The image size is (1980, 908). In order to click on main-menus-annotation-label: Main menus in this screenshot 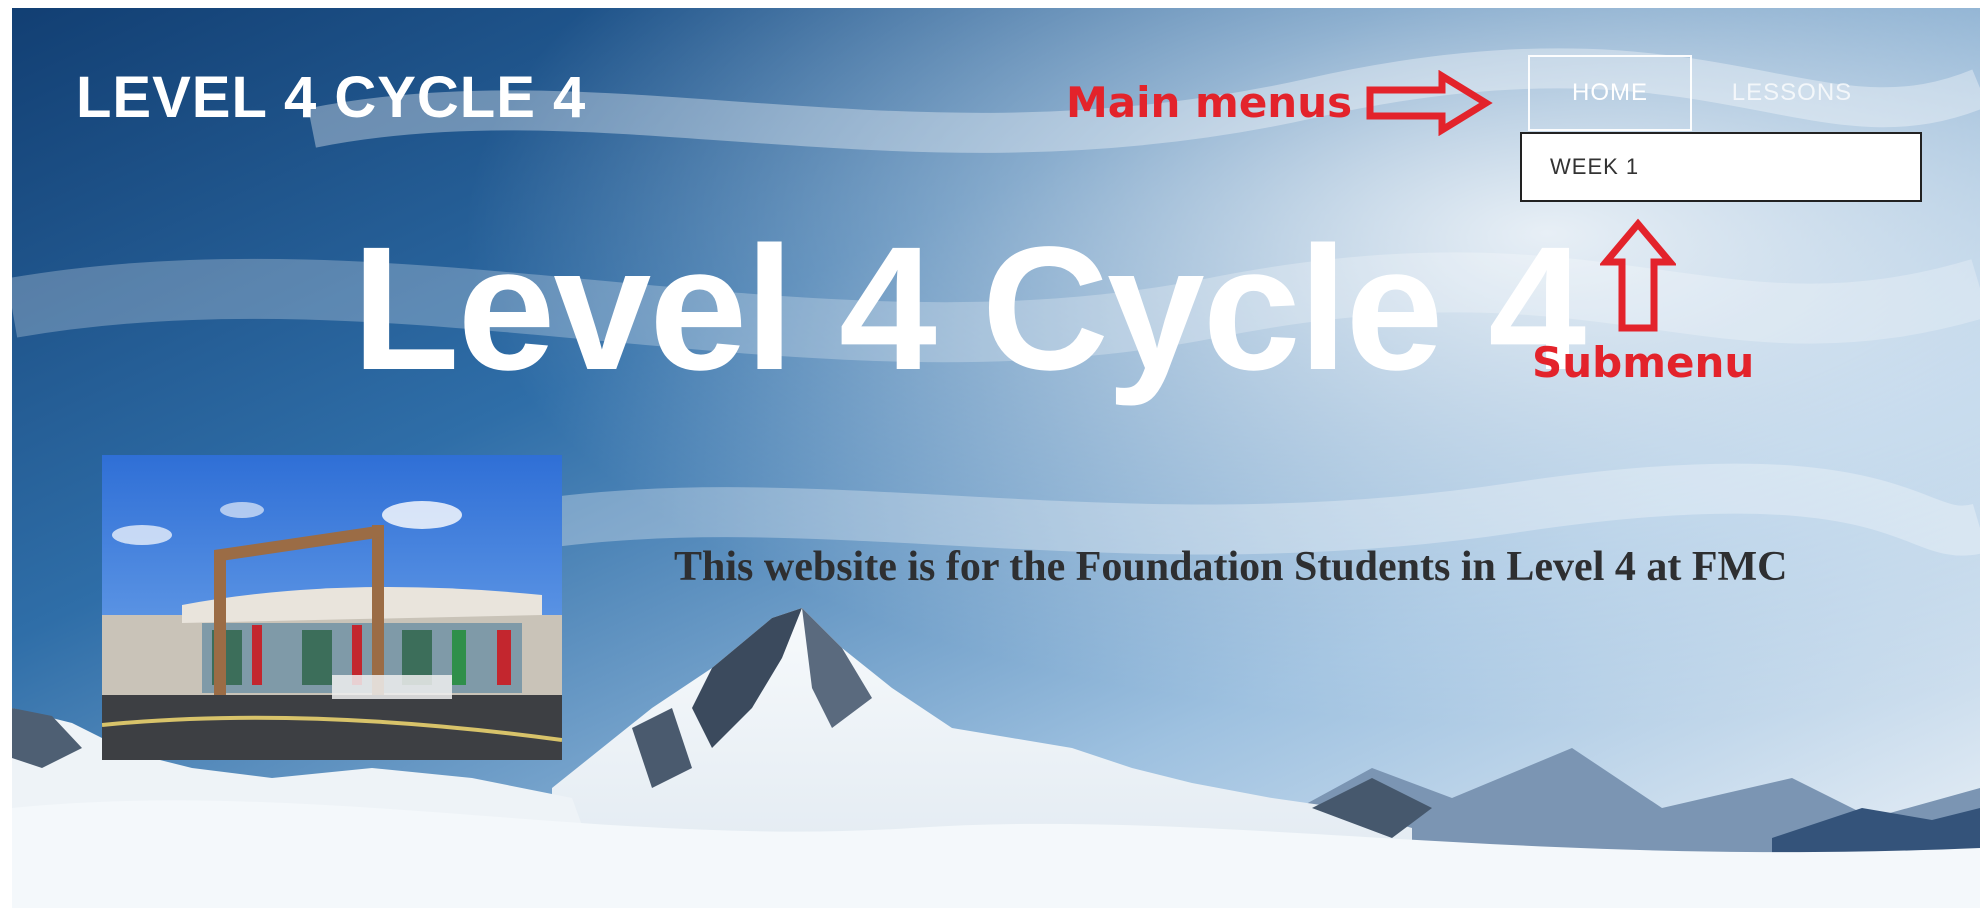, I will do `click(1209, 102)`.